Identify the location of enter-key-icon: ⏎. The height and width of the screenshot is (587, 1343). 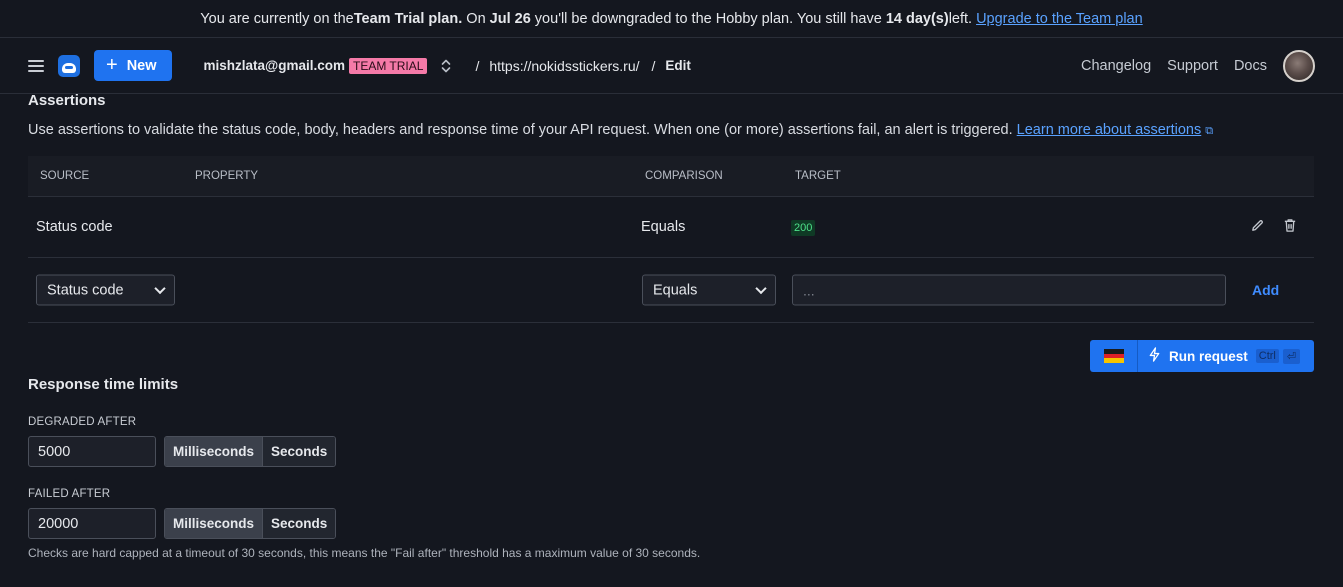
(1291, 356).